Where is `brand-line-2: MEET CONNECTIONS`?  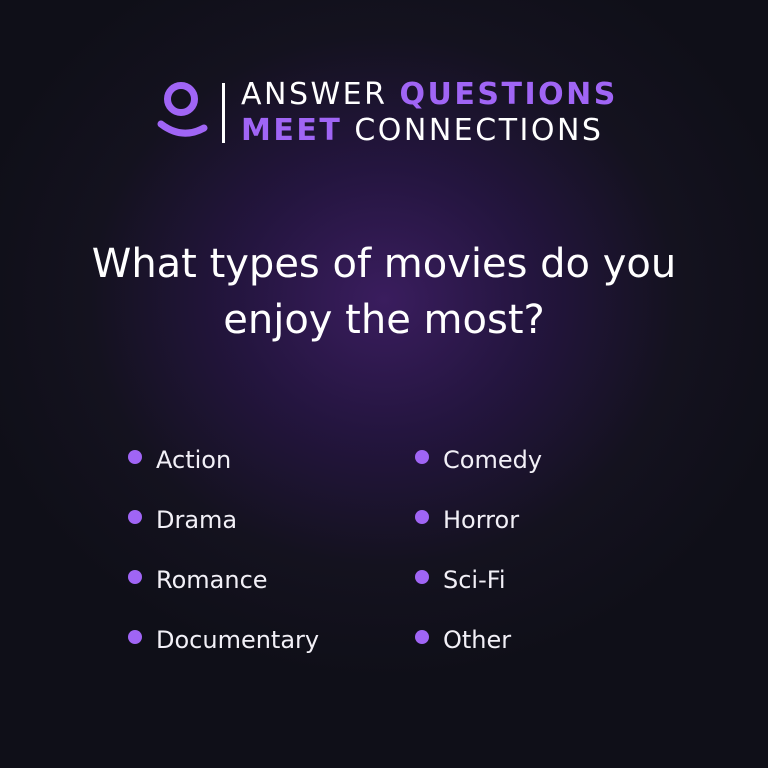 brand-line-2: MEET CONNECTIONS is located at coordinates (429, 131).